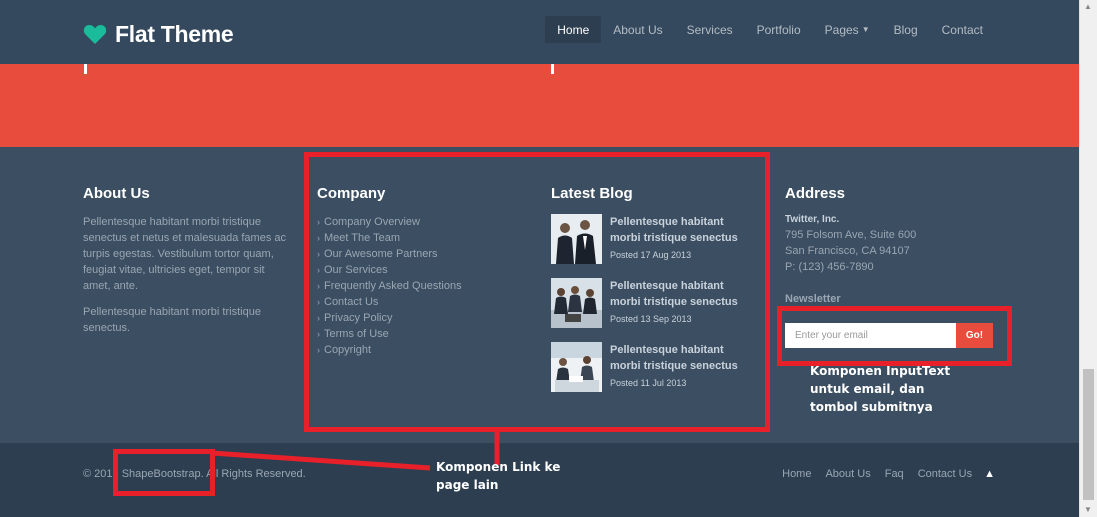  What do you see at coordinates (851, 235) in the screenshot?
I see `address-line: 795 Folsom Ave, Suite 600` at bounding box center [851, 235].